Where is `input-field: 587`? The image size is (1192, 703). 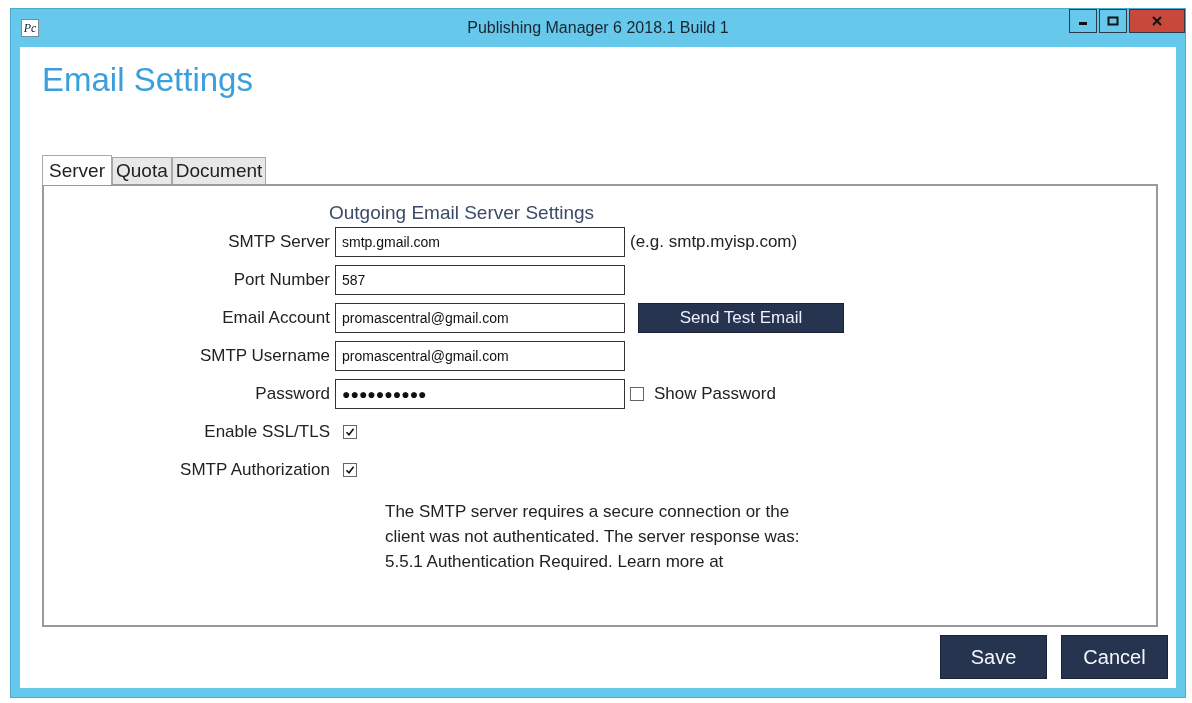
input-field: 587 is located at coordinates (480, 280).